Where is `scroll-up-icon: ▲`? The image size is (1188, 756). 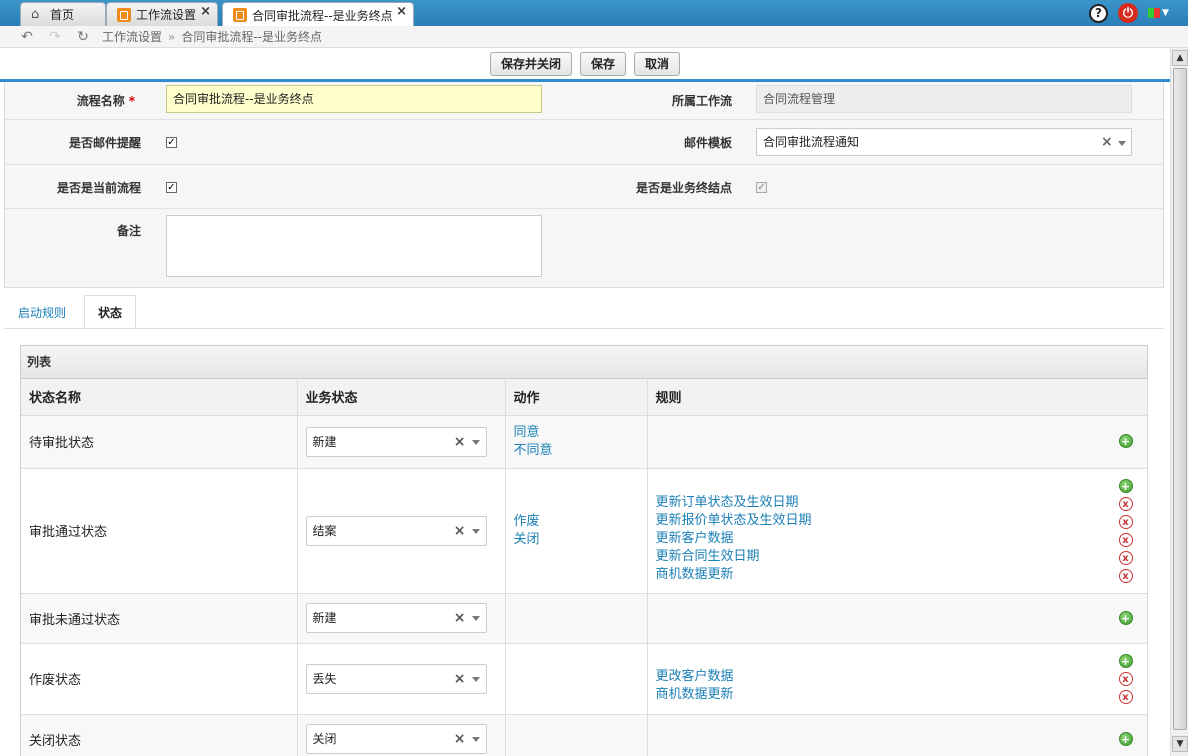 scroll-up-icon: ▲ is located at coordinates (1180, 58).